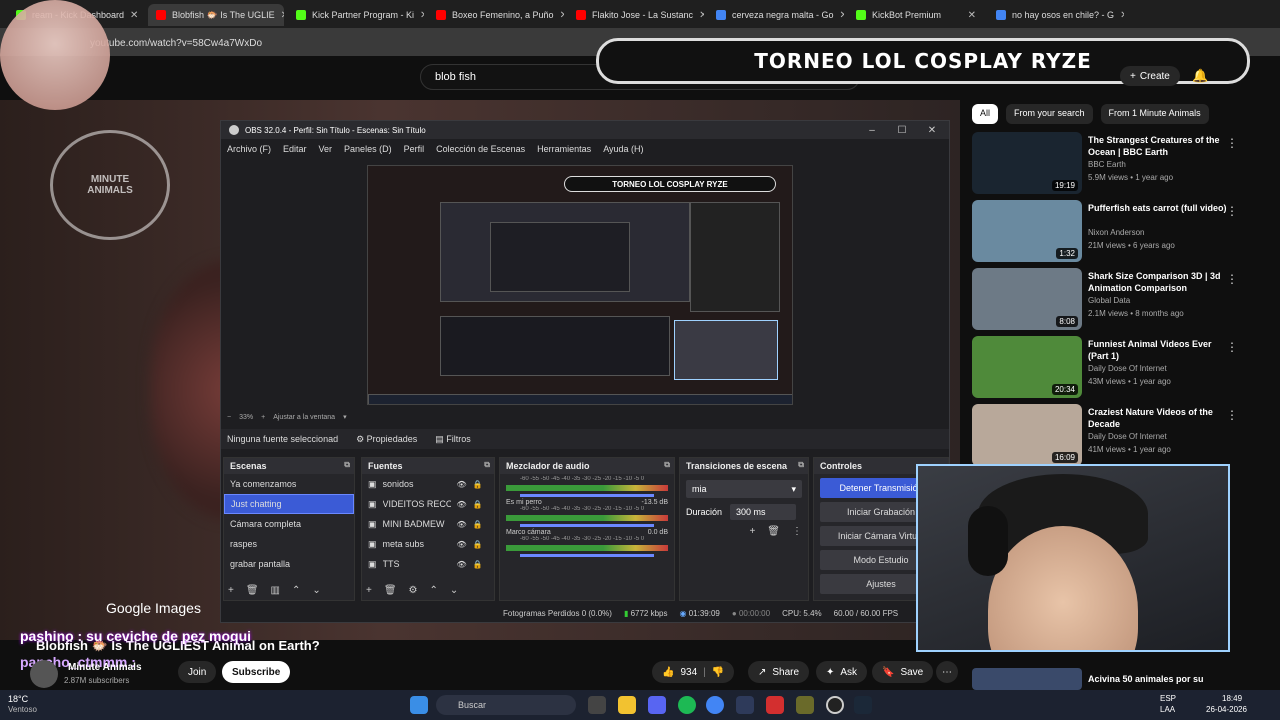 The height and width of the screenshot is (720, 1280). What do you see at coordinates (197, 672) in the screenshot?
I see `join-button: Join` at bounding box center [197, 672].